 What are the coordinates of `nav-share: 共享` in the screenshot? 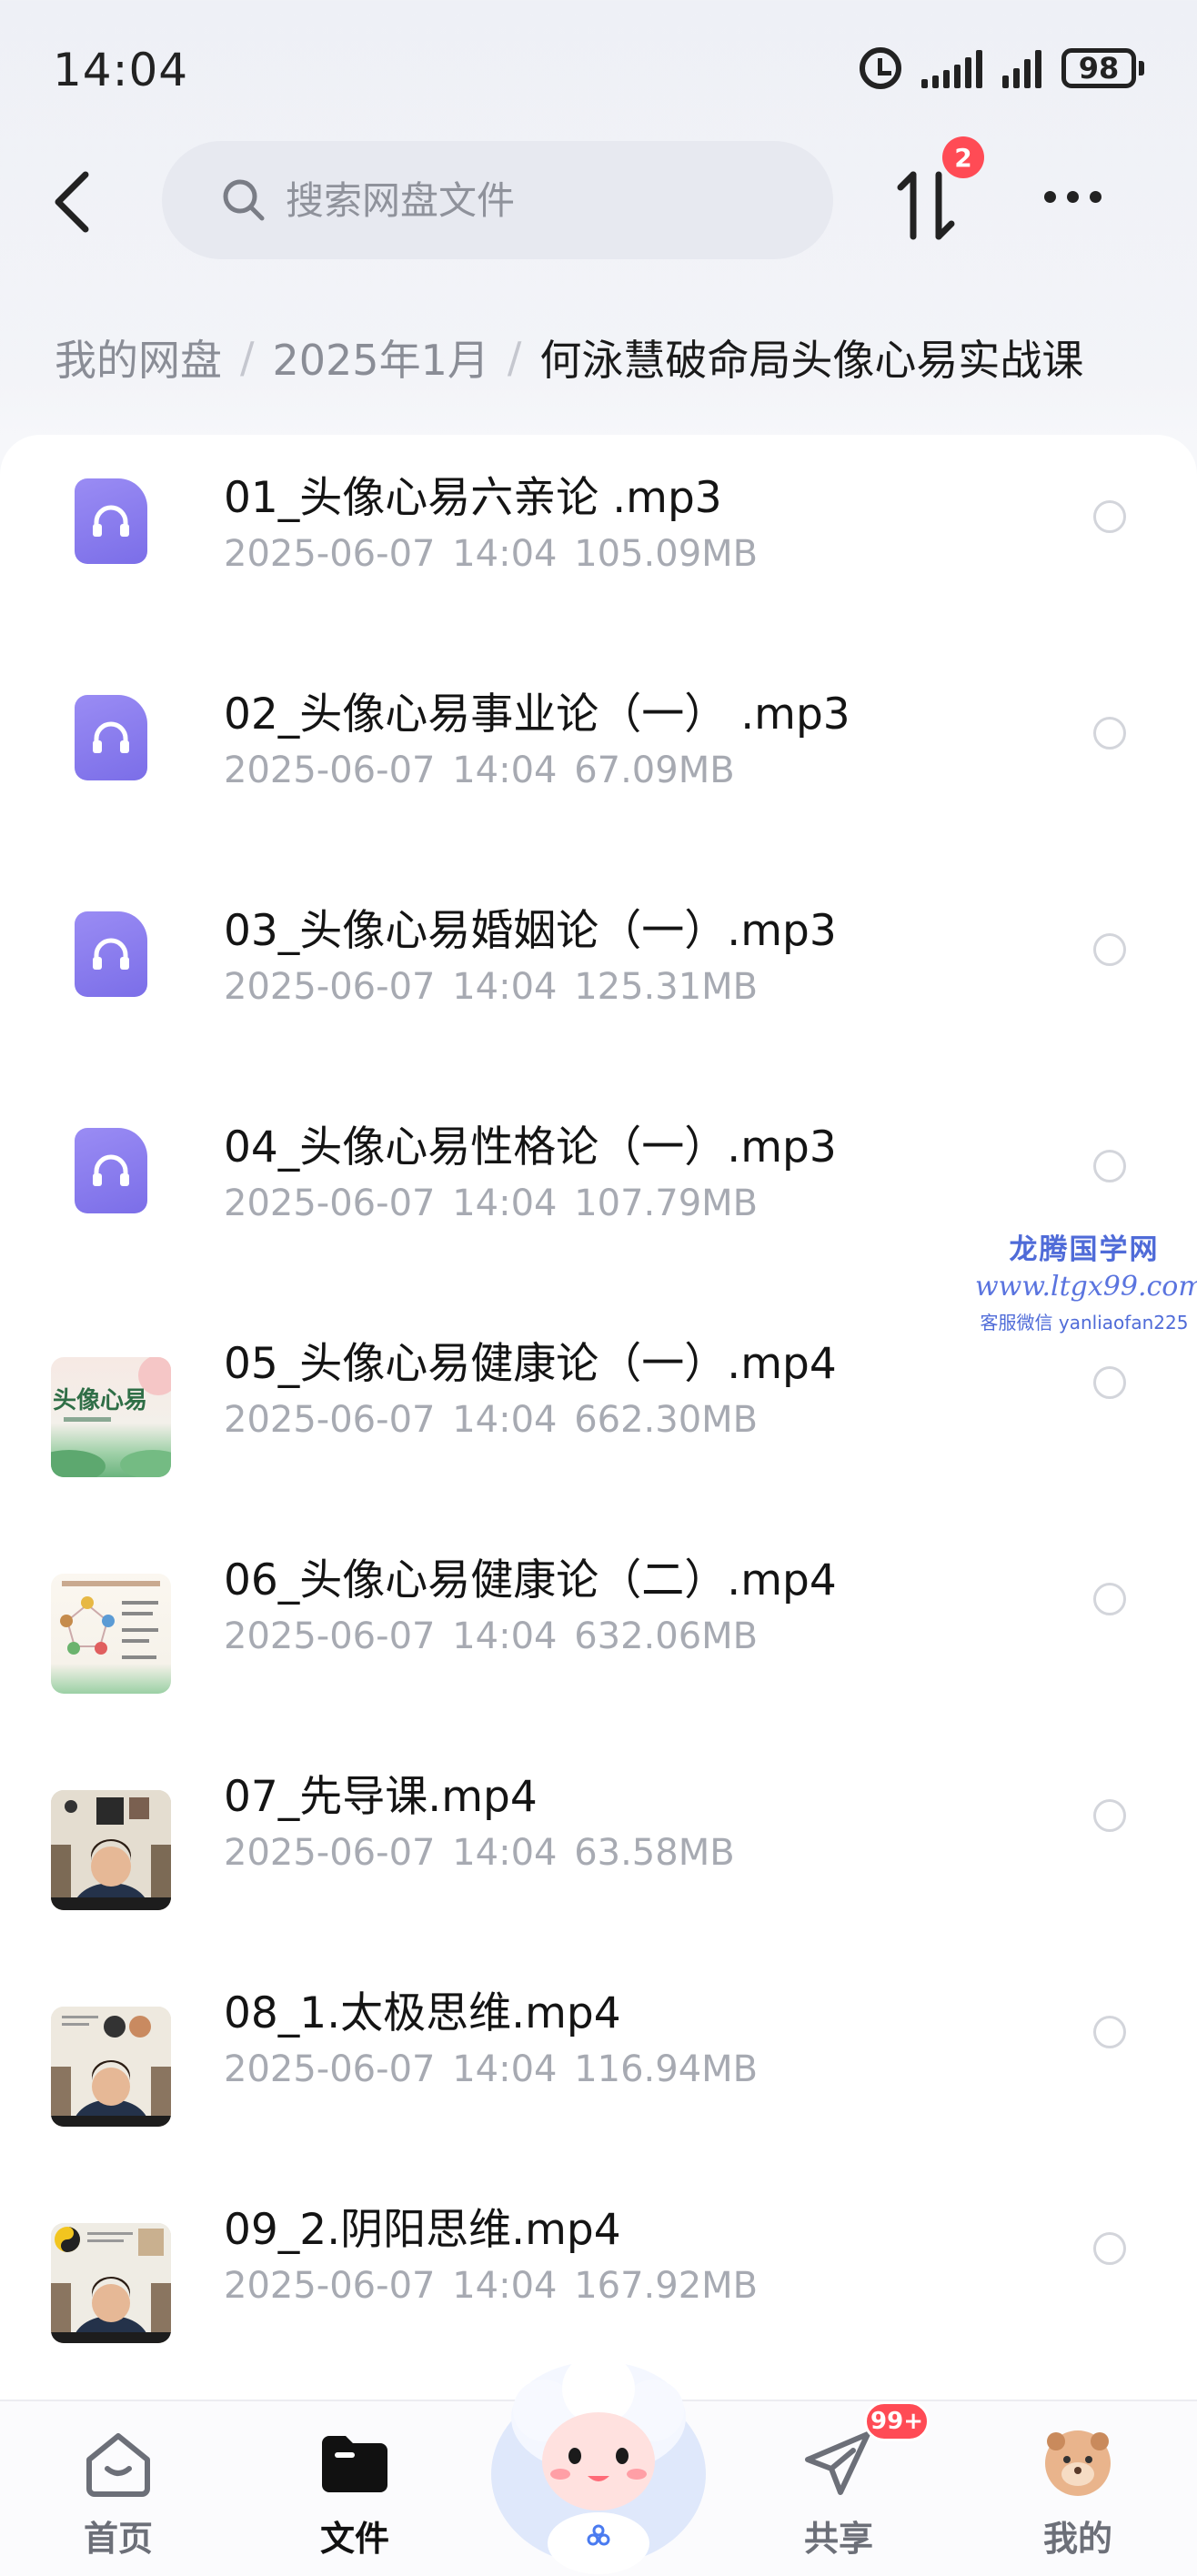 It's located at (838, 2495).